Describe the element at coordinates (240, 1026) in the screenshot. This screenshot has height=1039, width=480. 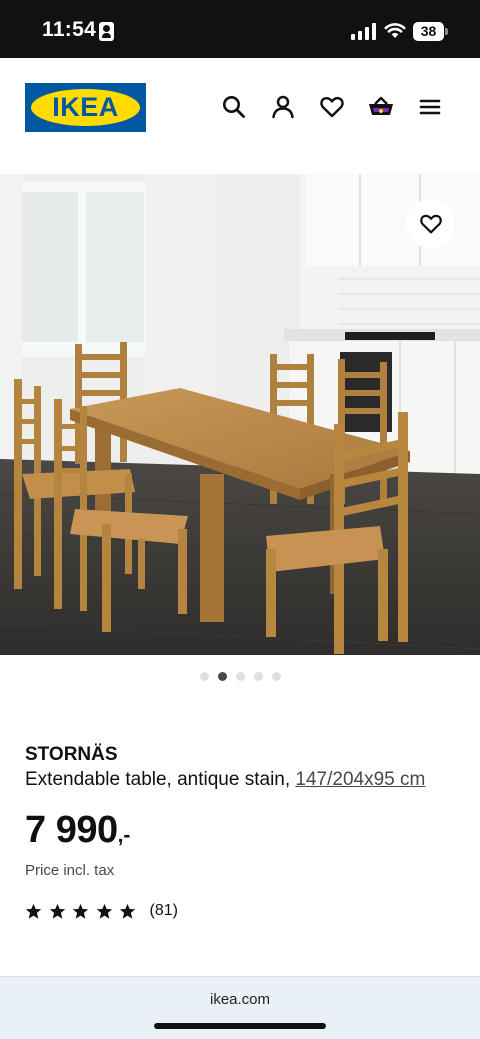
I see `home-indicator` at that location.